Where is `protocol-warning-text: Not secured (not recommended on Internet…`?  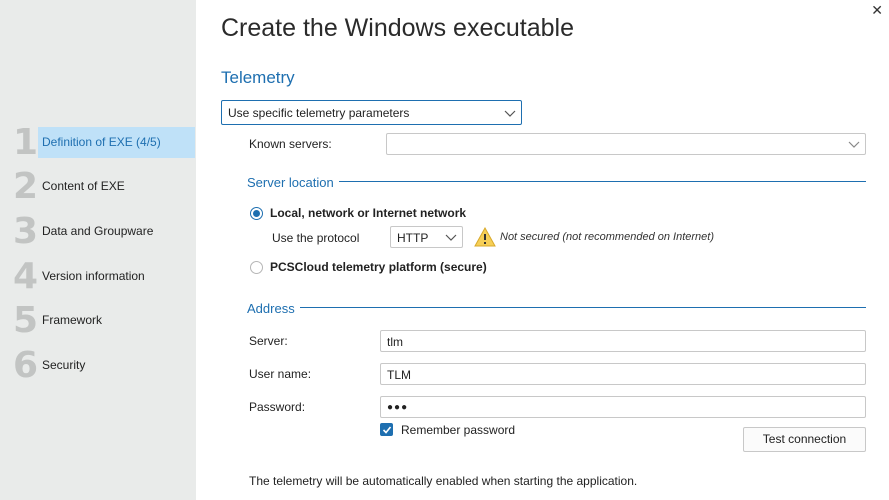 protocol-warning-text: Not secured (not recommended on Internet… is located at coordinates (607, 237).